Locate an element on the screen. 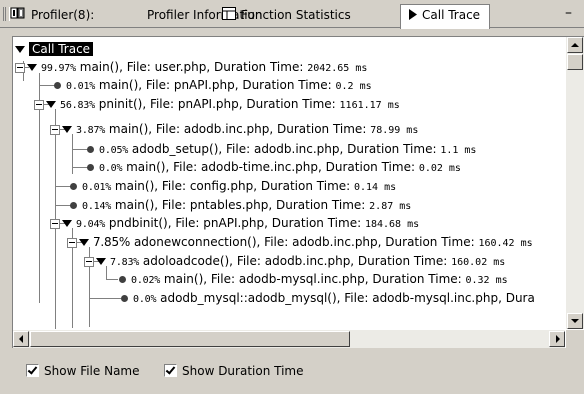 The height and width of the screenshot is (394, 584). node-percent: 7.85% is located at coordinates (112, 242).